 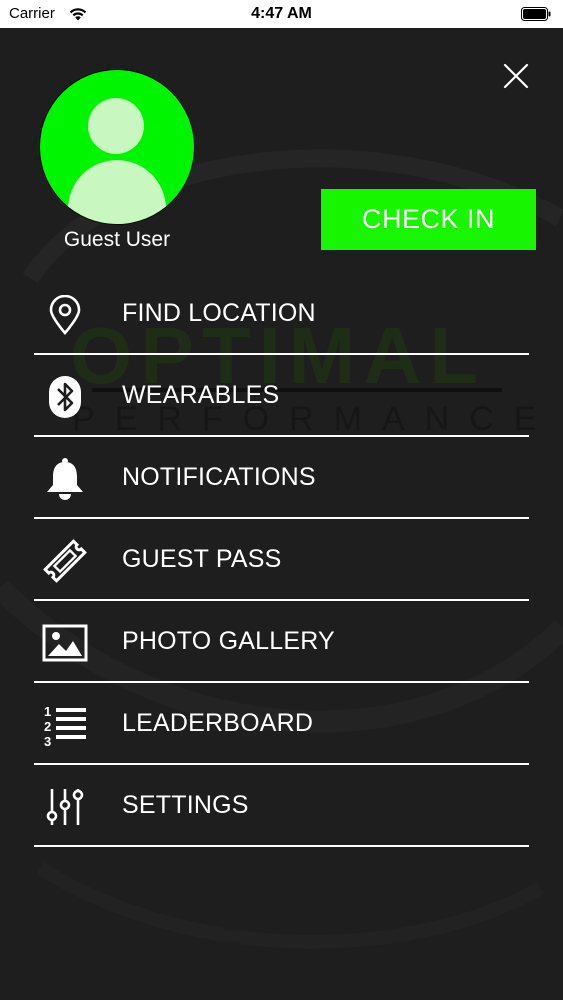 I want to click on menu-item-label: WEARABLES, so click(x=201, y=395).